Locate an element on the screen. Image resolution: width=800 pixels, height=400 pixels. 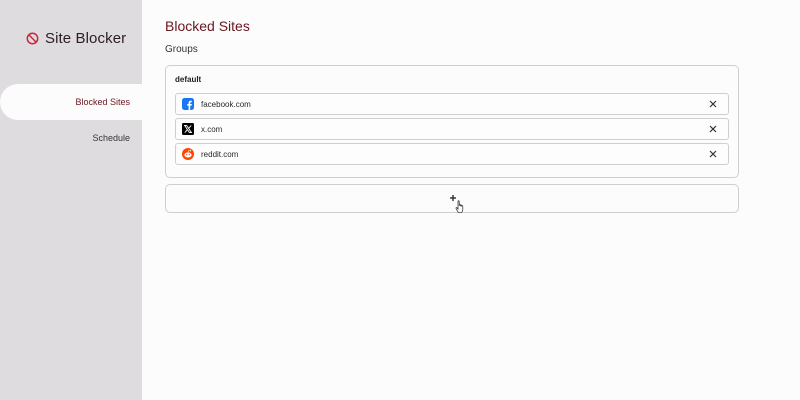
hand-cursor-icon is located at coordinates (459, 207).